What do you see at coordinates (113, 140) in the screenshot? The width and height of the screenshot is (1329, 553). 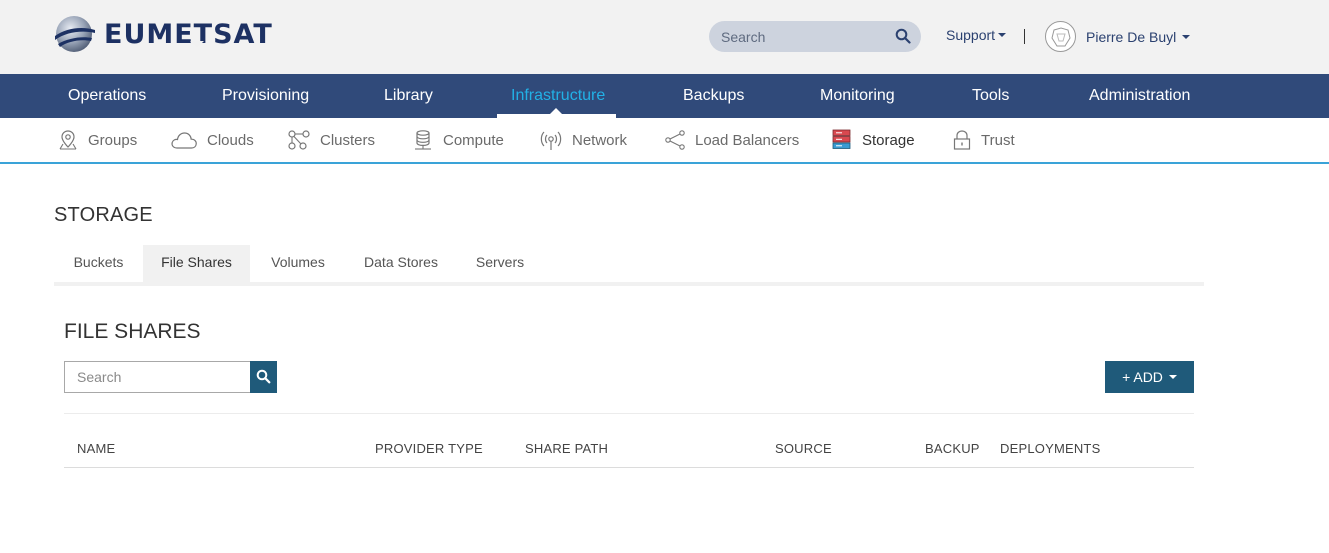 I see `subnav-label: Groups` at bounding box center [113, 140].